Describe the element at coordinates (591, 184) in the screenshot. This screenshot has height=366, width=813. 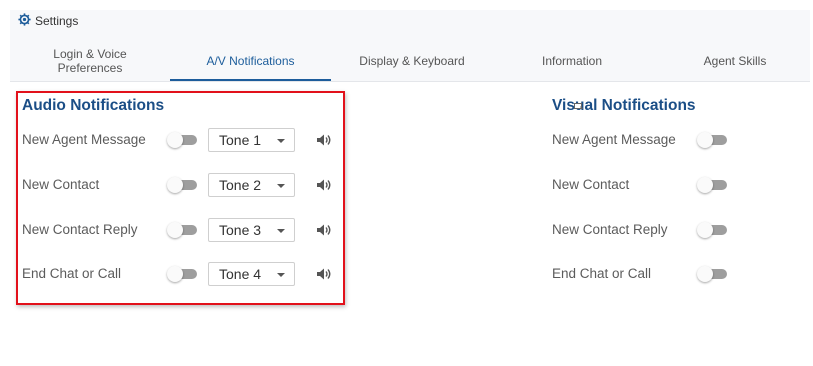
I see `visual-row-label-new-contact: New Contact` at that location.